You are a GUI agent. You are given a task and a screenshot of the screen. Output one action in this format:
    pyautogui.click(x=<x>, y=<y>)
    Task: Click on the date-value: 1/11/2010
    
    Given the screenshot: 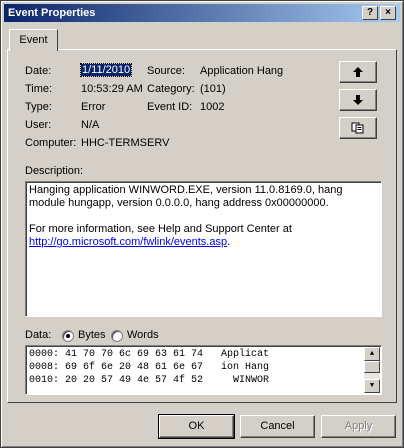 What is the action you would take?
    pyautogui.click(x=106, y=70)
    